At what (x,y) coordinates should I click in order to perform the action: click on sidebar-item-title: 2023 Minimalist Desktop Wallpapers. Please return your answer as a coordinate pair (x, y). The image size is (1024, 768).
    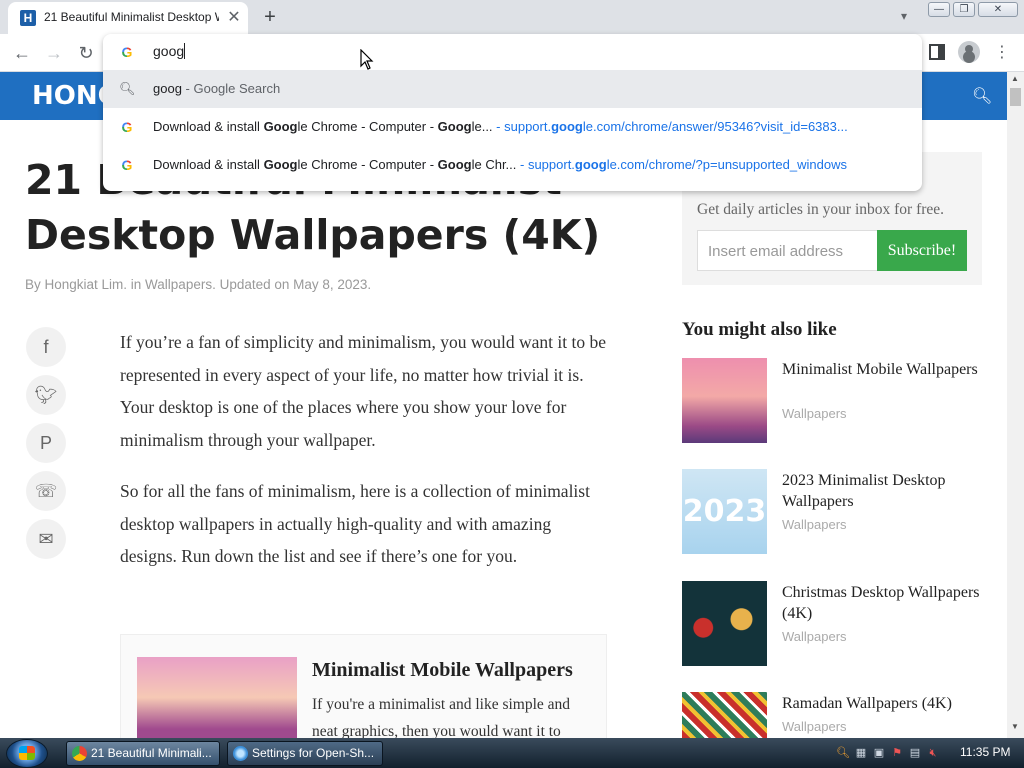
    Looking at the image, I should click on (882, 491).